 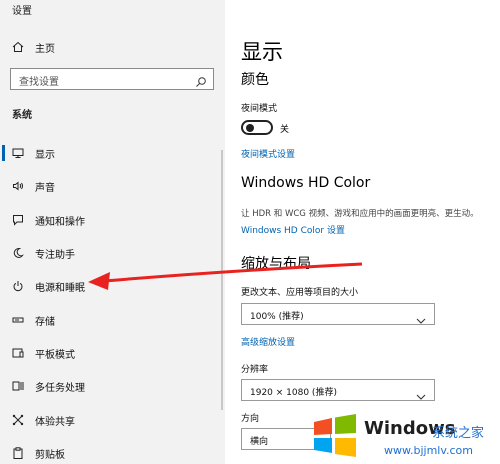 What do you see at coordinates (112, 79) in the screenshot?
I see `search-input: 查找设置` at bounding box center [112, 79].